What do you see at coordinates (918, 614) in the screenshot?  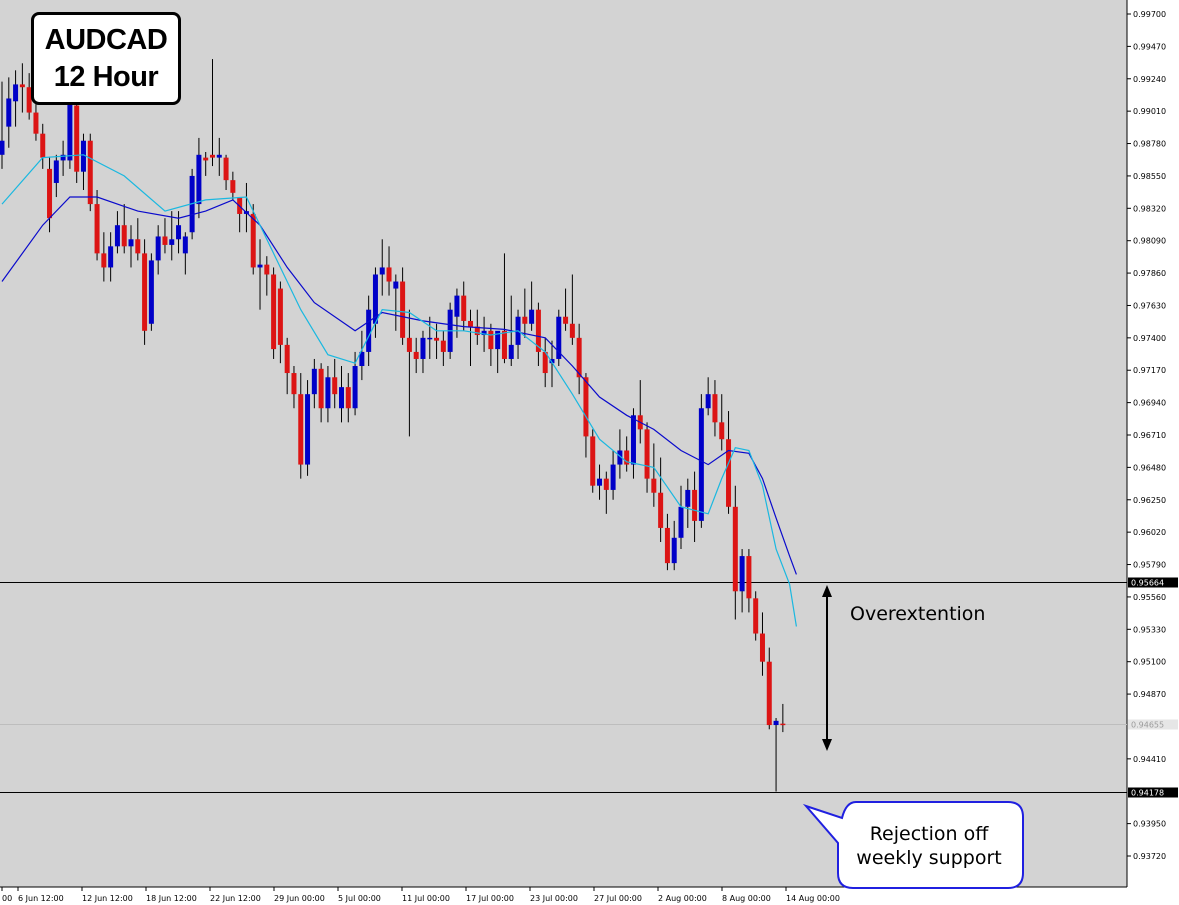 I see `overextension-label: Overextention` at bounding box center [918, 614].